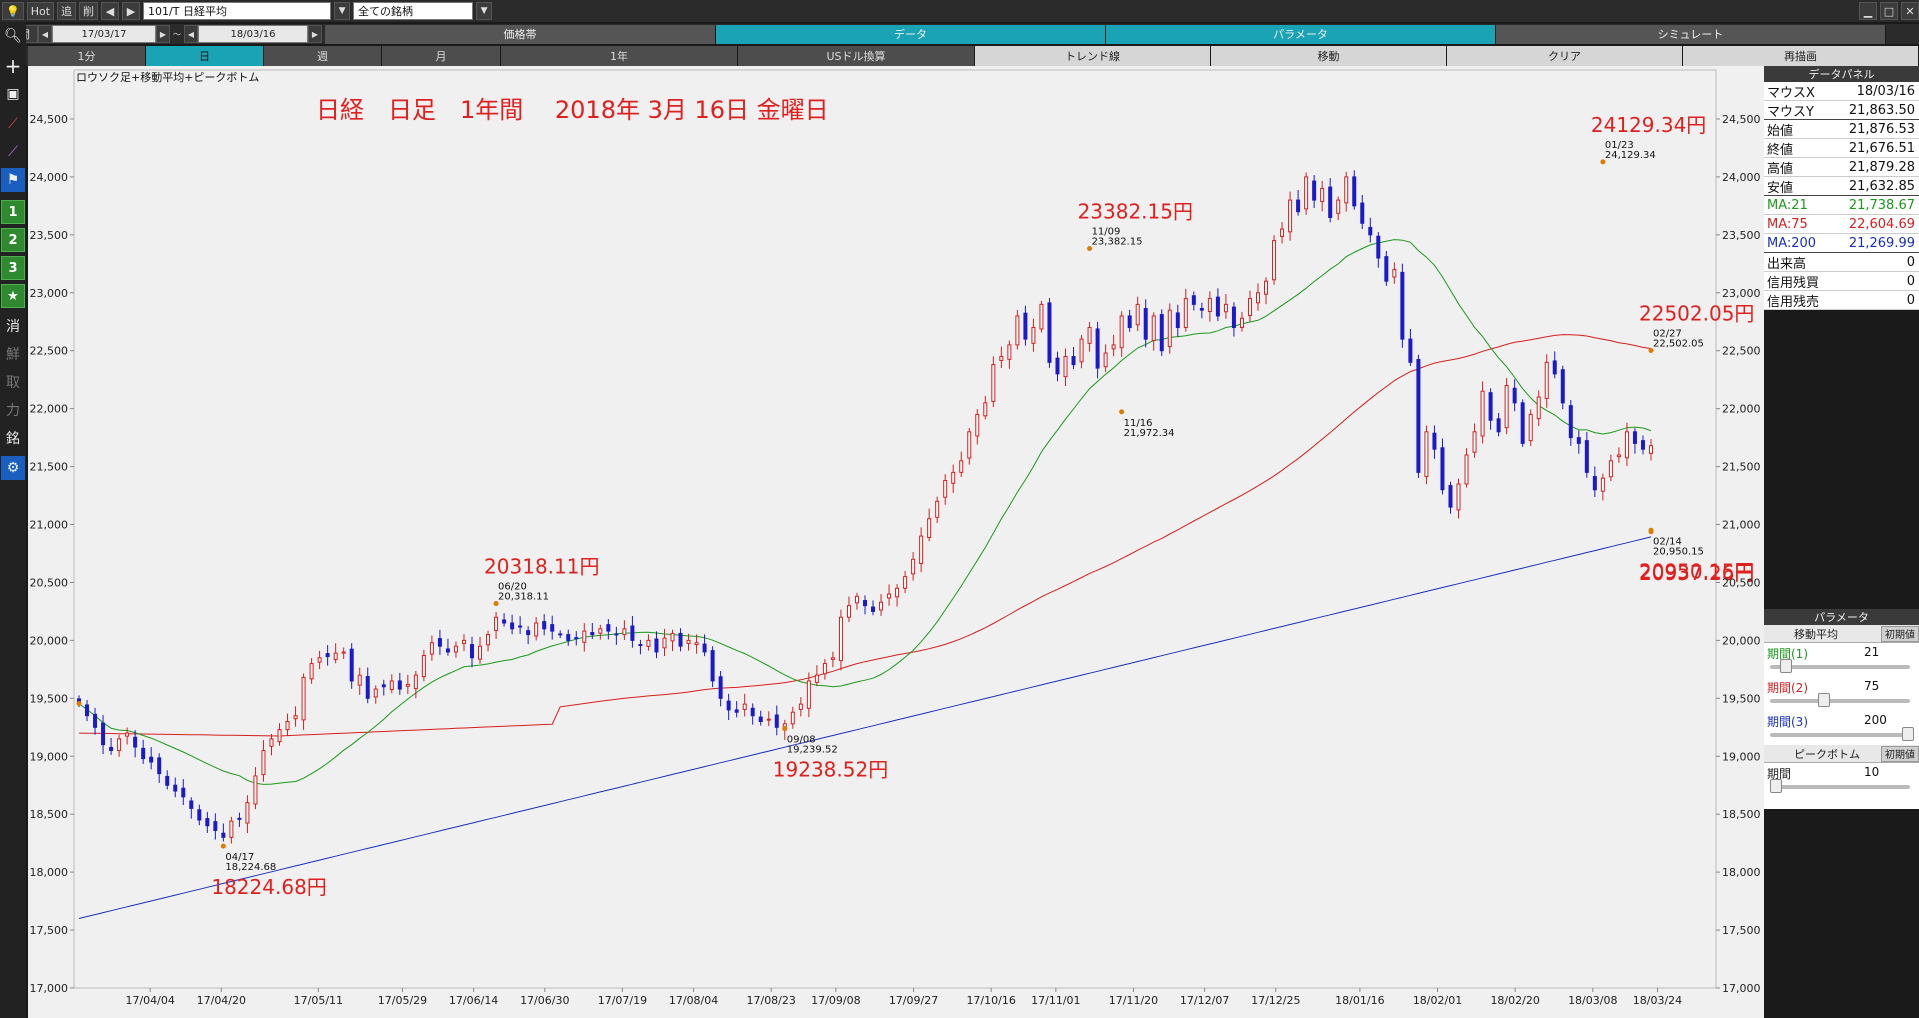  What do you see at coordinates (110, 11) in the screenshot?
I see `prev-symbol-button: ◀` at bounding box center [110, 11].